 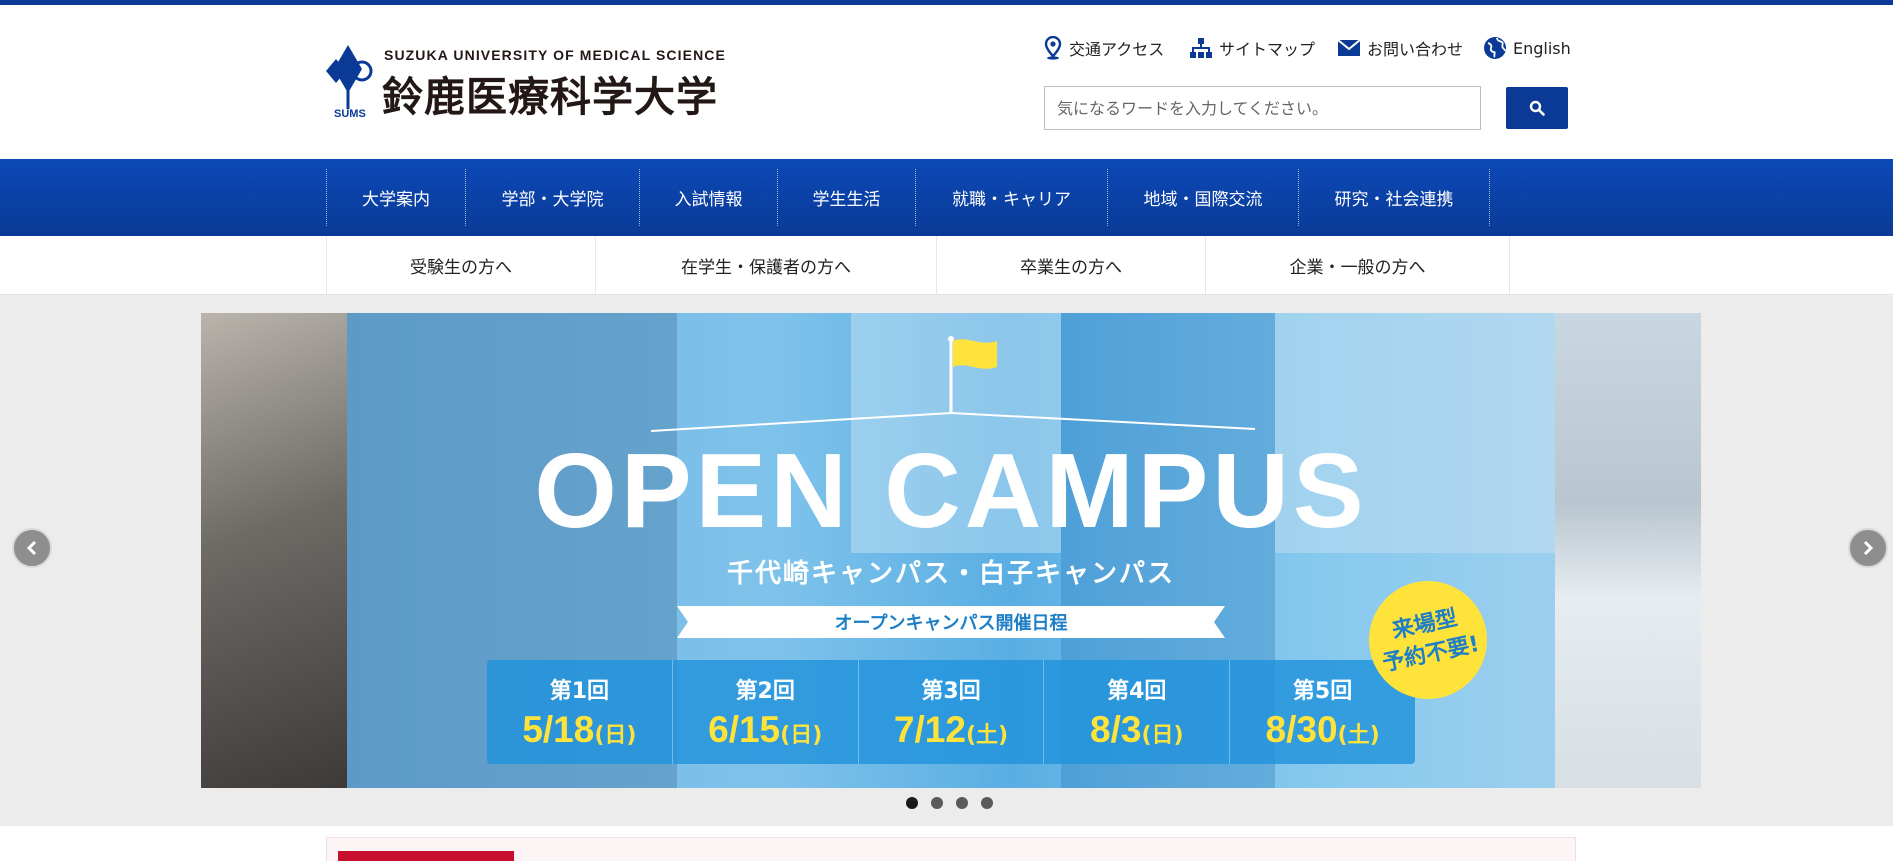 I want to click on access-link: 交通アクセス, so click(x=1103, y=48).